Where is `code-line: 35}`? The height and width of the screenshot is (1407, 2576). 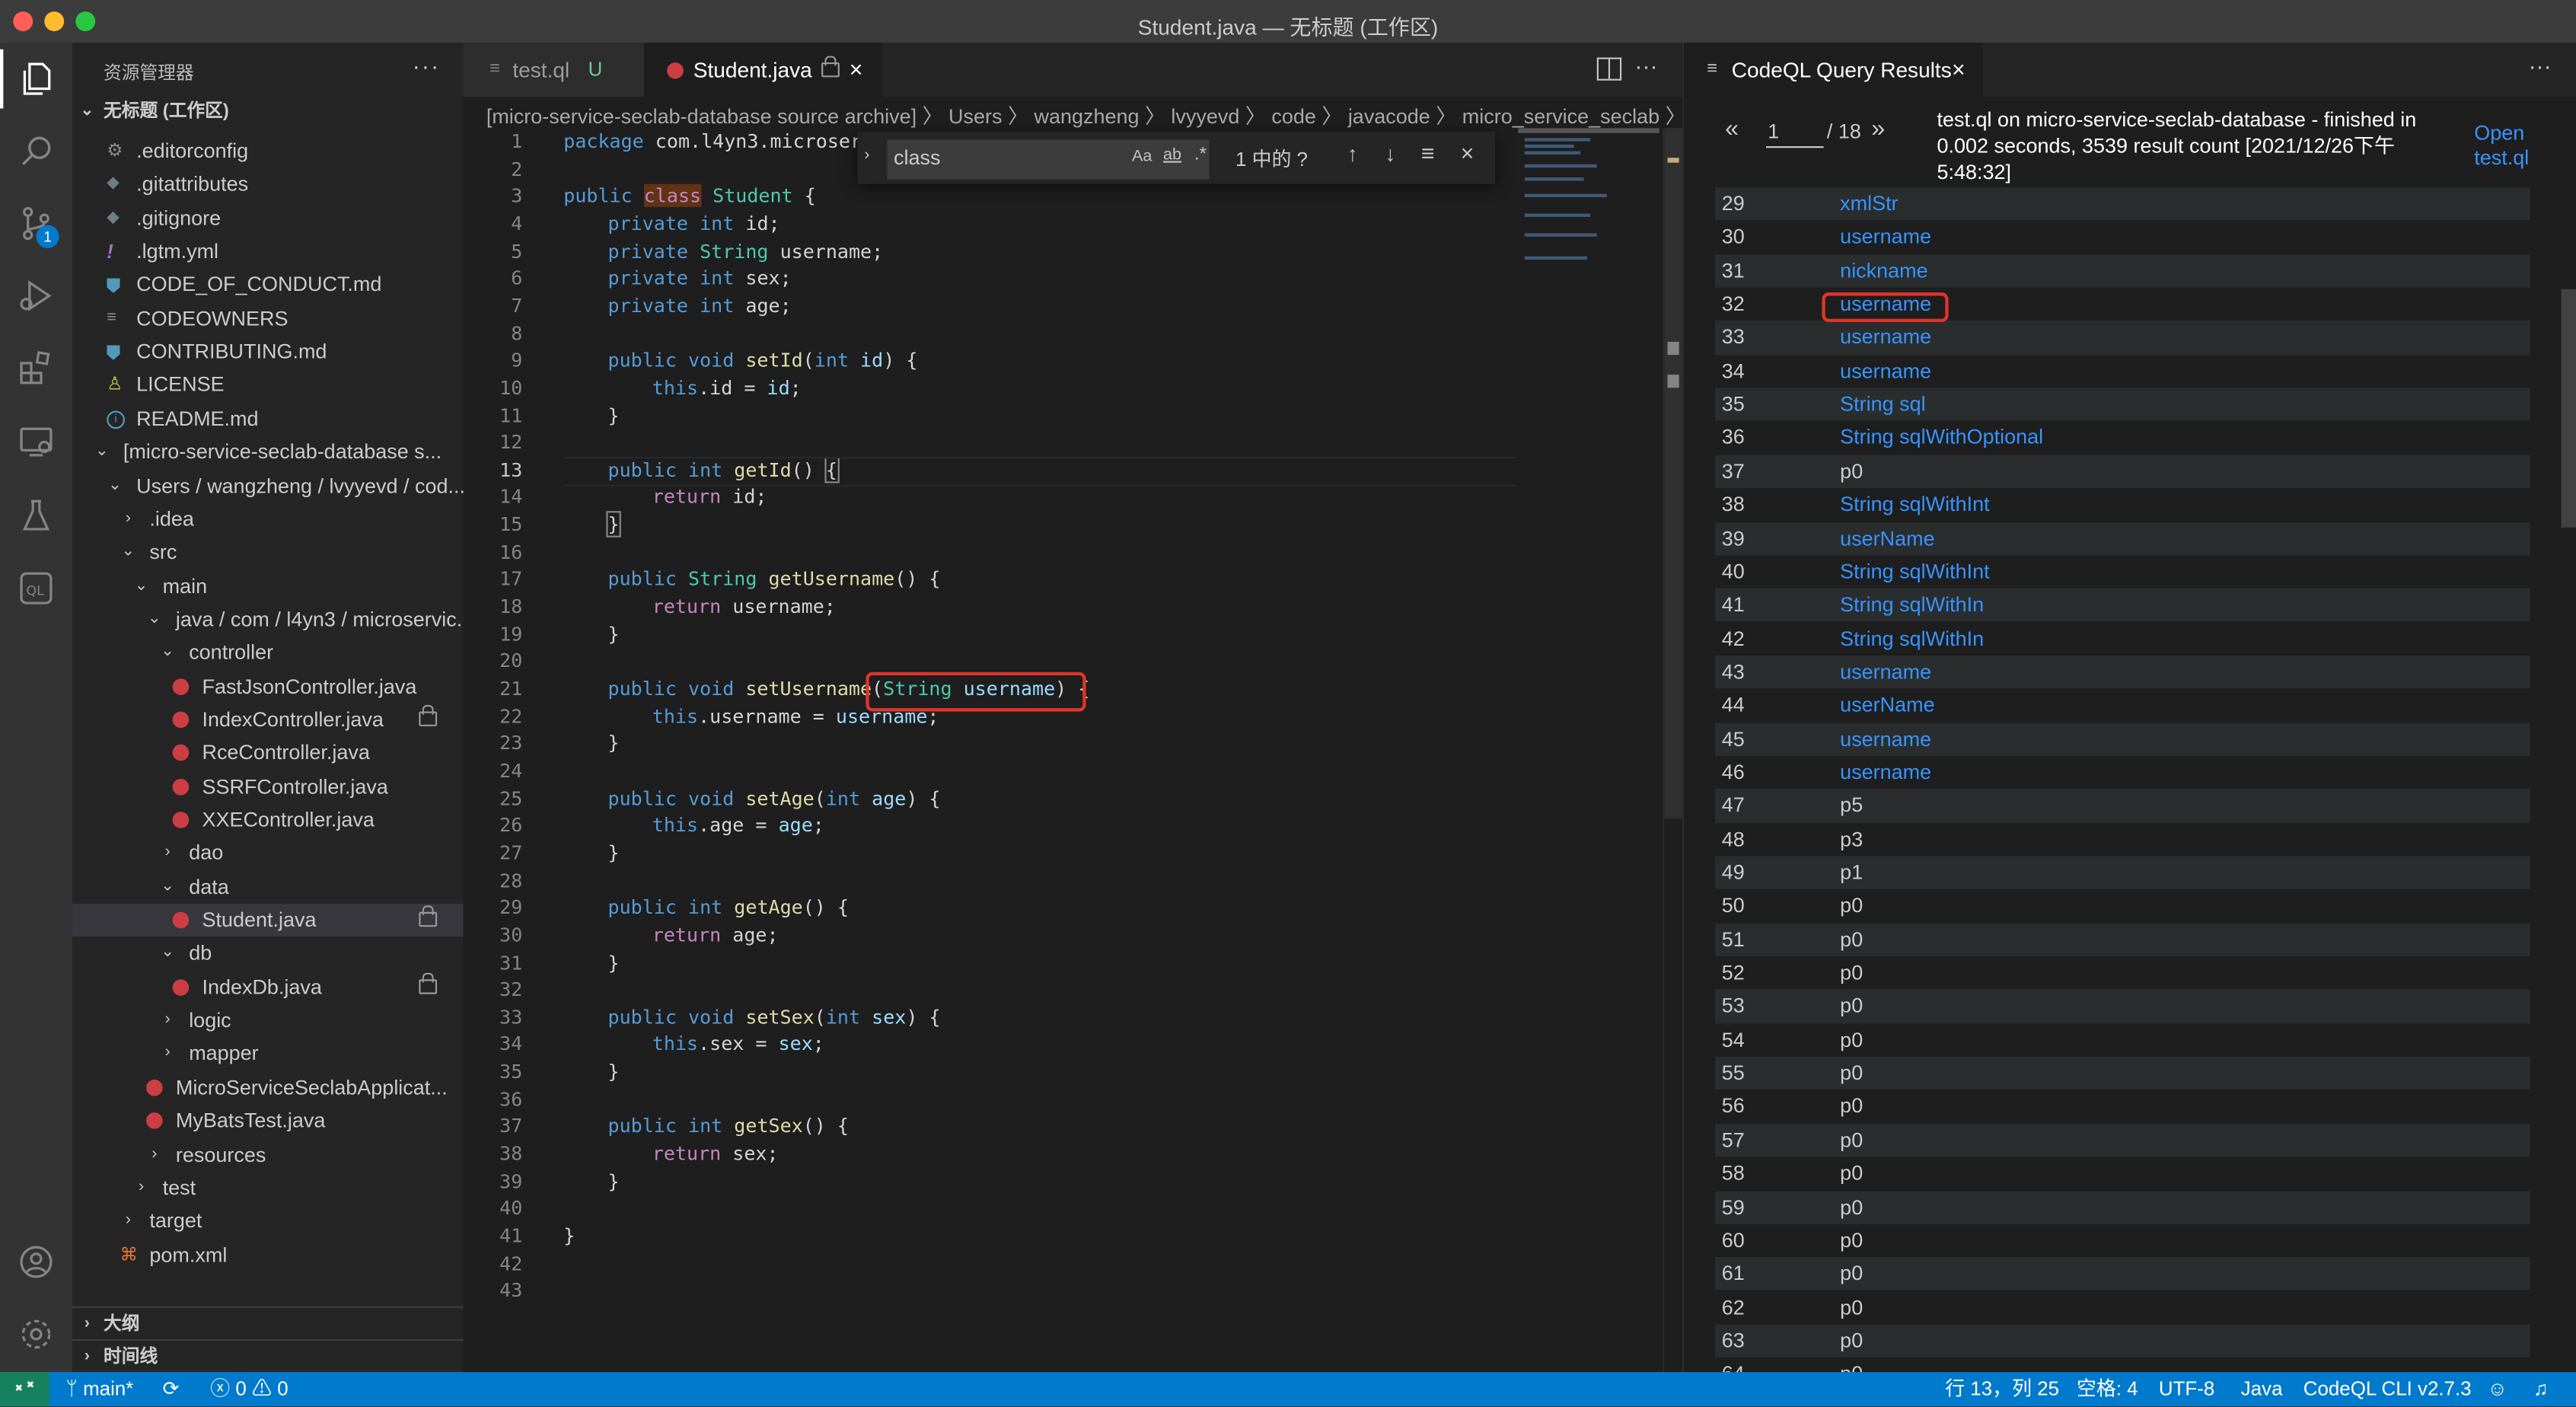
code-line: 35} is located at coordinates (989, 1072).